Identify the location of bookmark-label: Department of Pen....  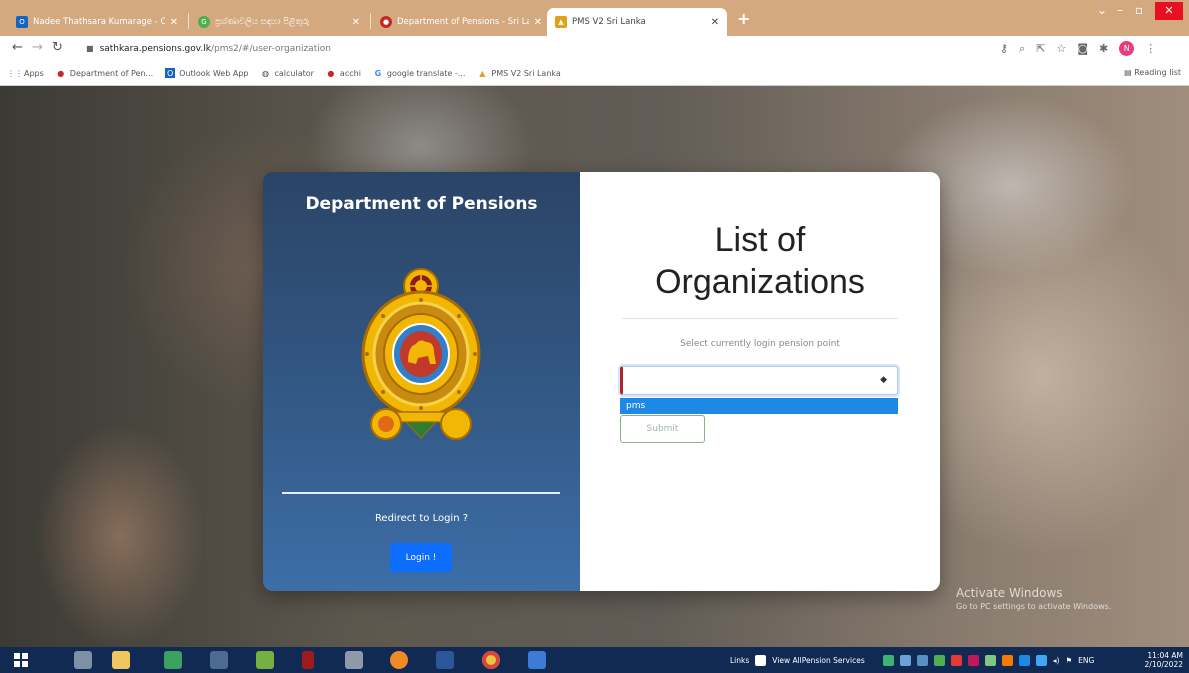
(111, 73).